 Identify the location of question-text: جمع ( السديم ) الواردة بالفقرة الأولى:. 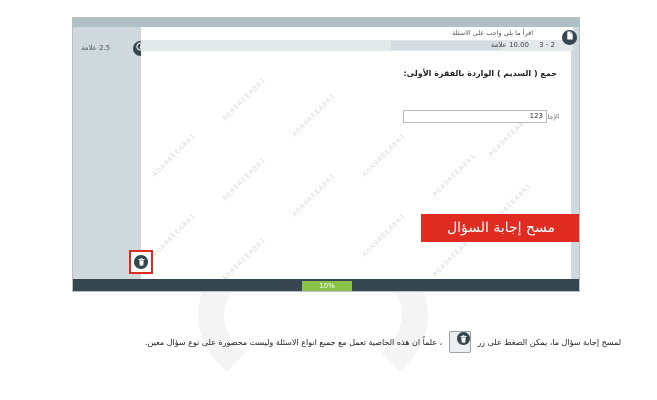
(480, 73).